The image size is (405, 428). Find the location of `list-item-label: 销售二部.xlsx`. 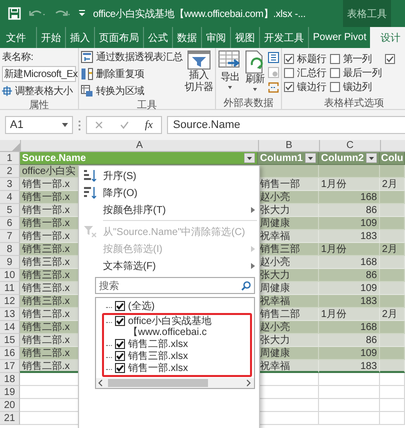

list-item-label: 销售二部.xlsx is located at coordinates (158, 344).